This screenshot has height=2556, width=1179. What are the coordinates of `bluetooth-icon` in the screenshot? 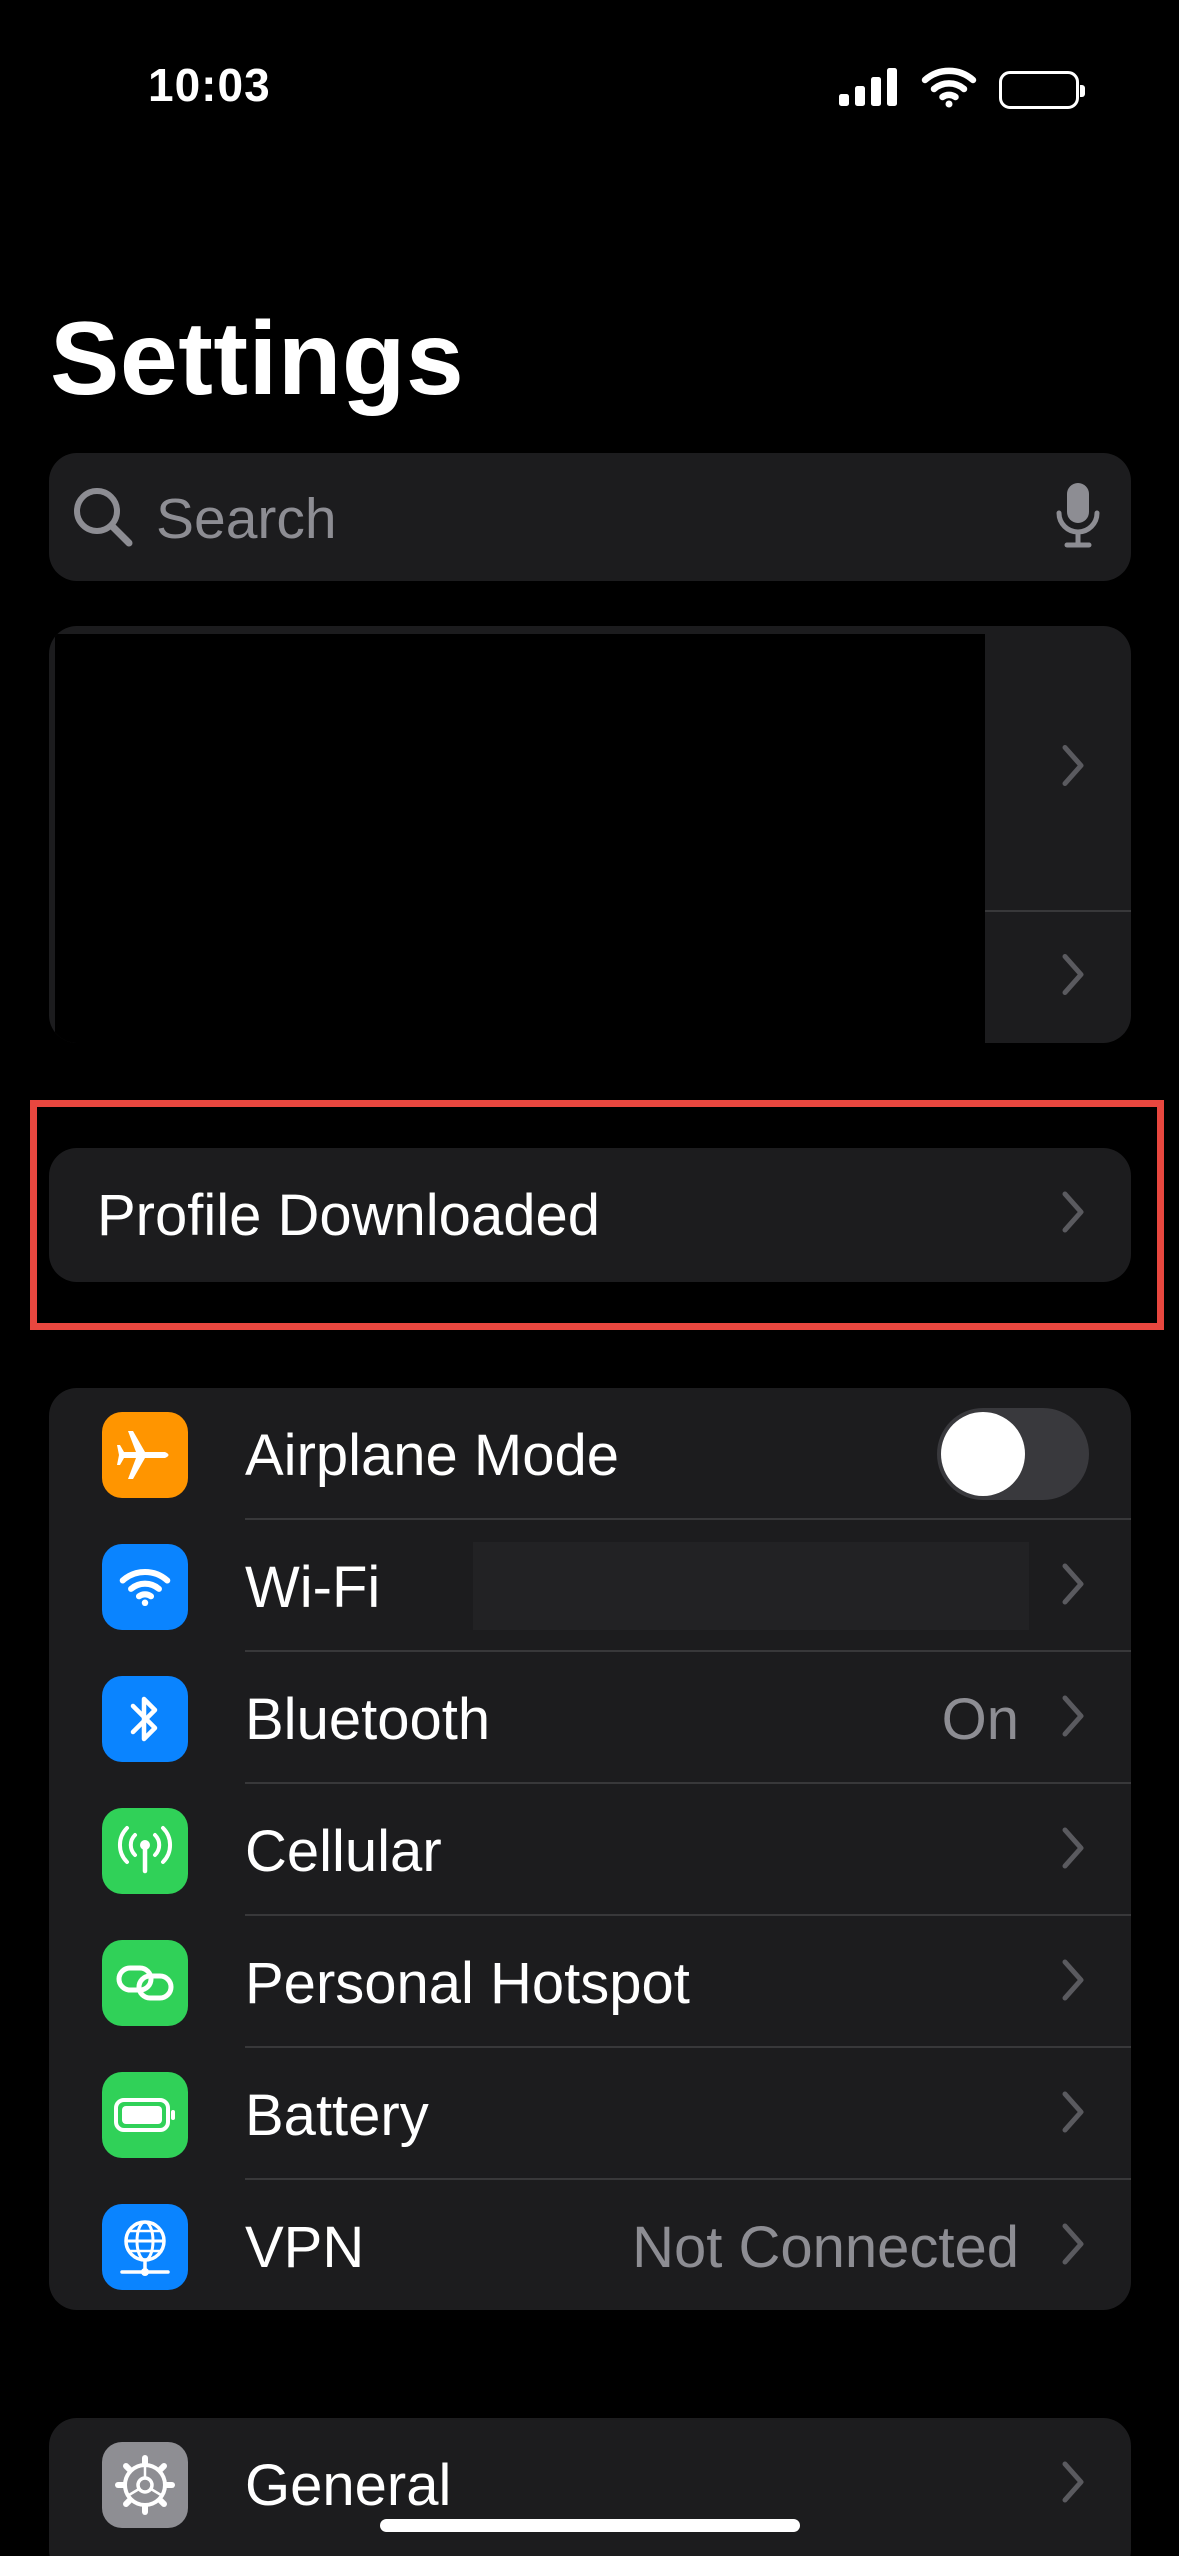 It's located at (145, 1719).